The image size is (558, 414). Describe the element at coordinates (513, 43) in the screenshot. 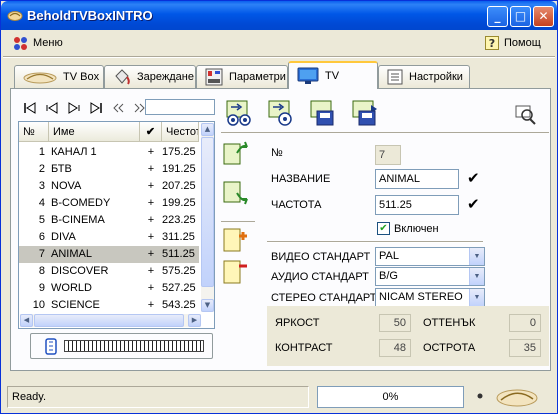

I see `menu-help: ? Помощ` at that location.